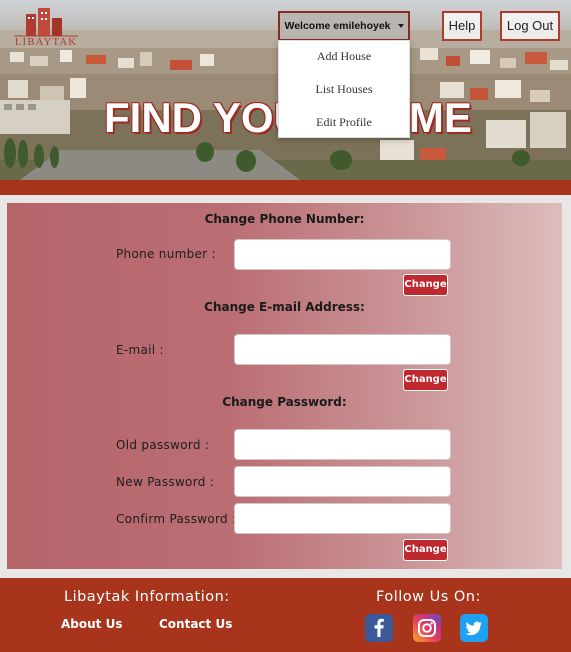 Image resolution: width=571 pixels, height=652 pixels. Describe the element at coordinates (46, 22) in the screenshot. I see `building-icon` at that location.